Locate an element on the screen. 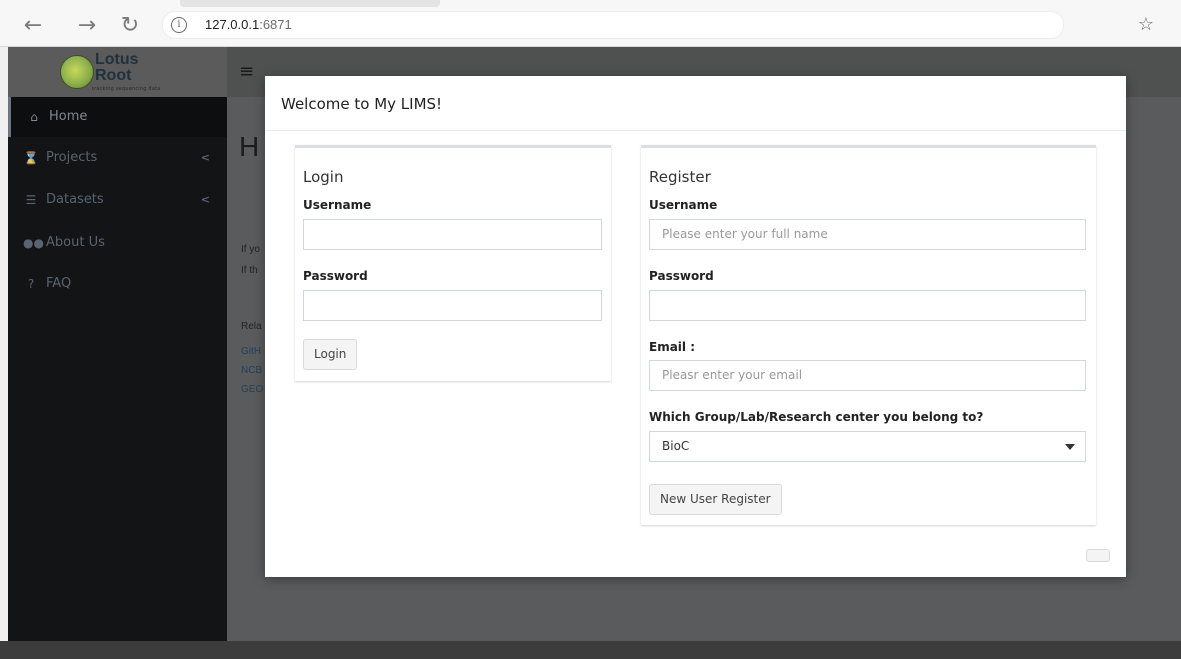 The image size is (1181, 659). browser-toolbar: ← → ↻ i 127.0.0.1:6871 ☆ is located at coordinates (590, 23).